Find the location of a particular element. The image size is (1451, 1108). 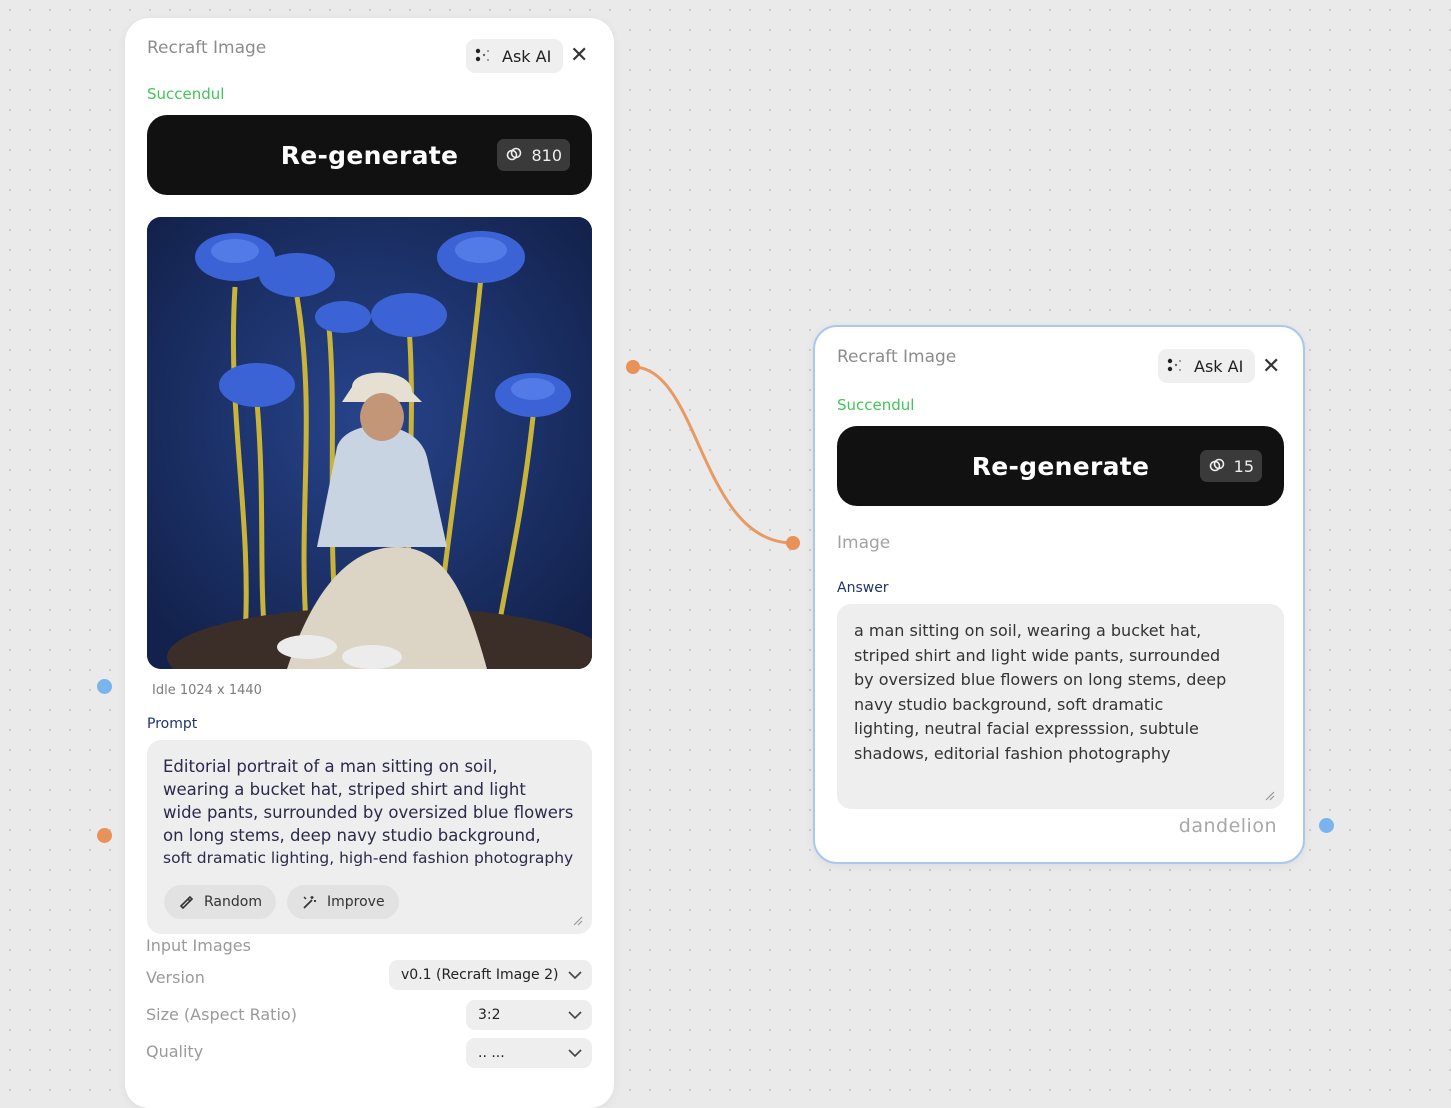

credit-count: 15 is located at coordinates (1243, 466).